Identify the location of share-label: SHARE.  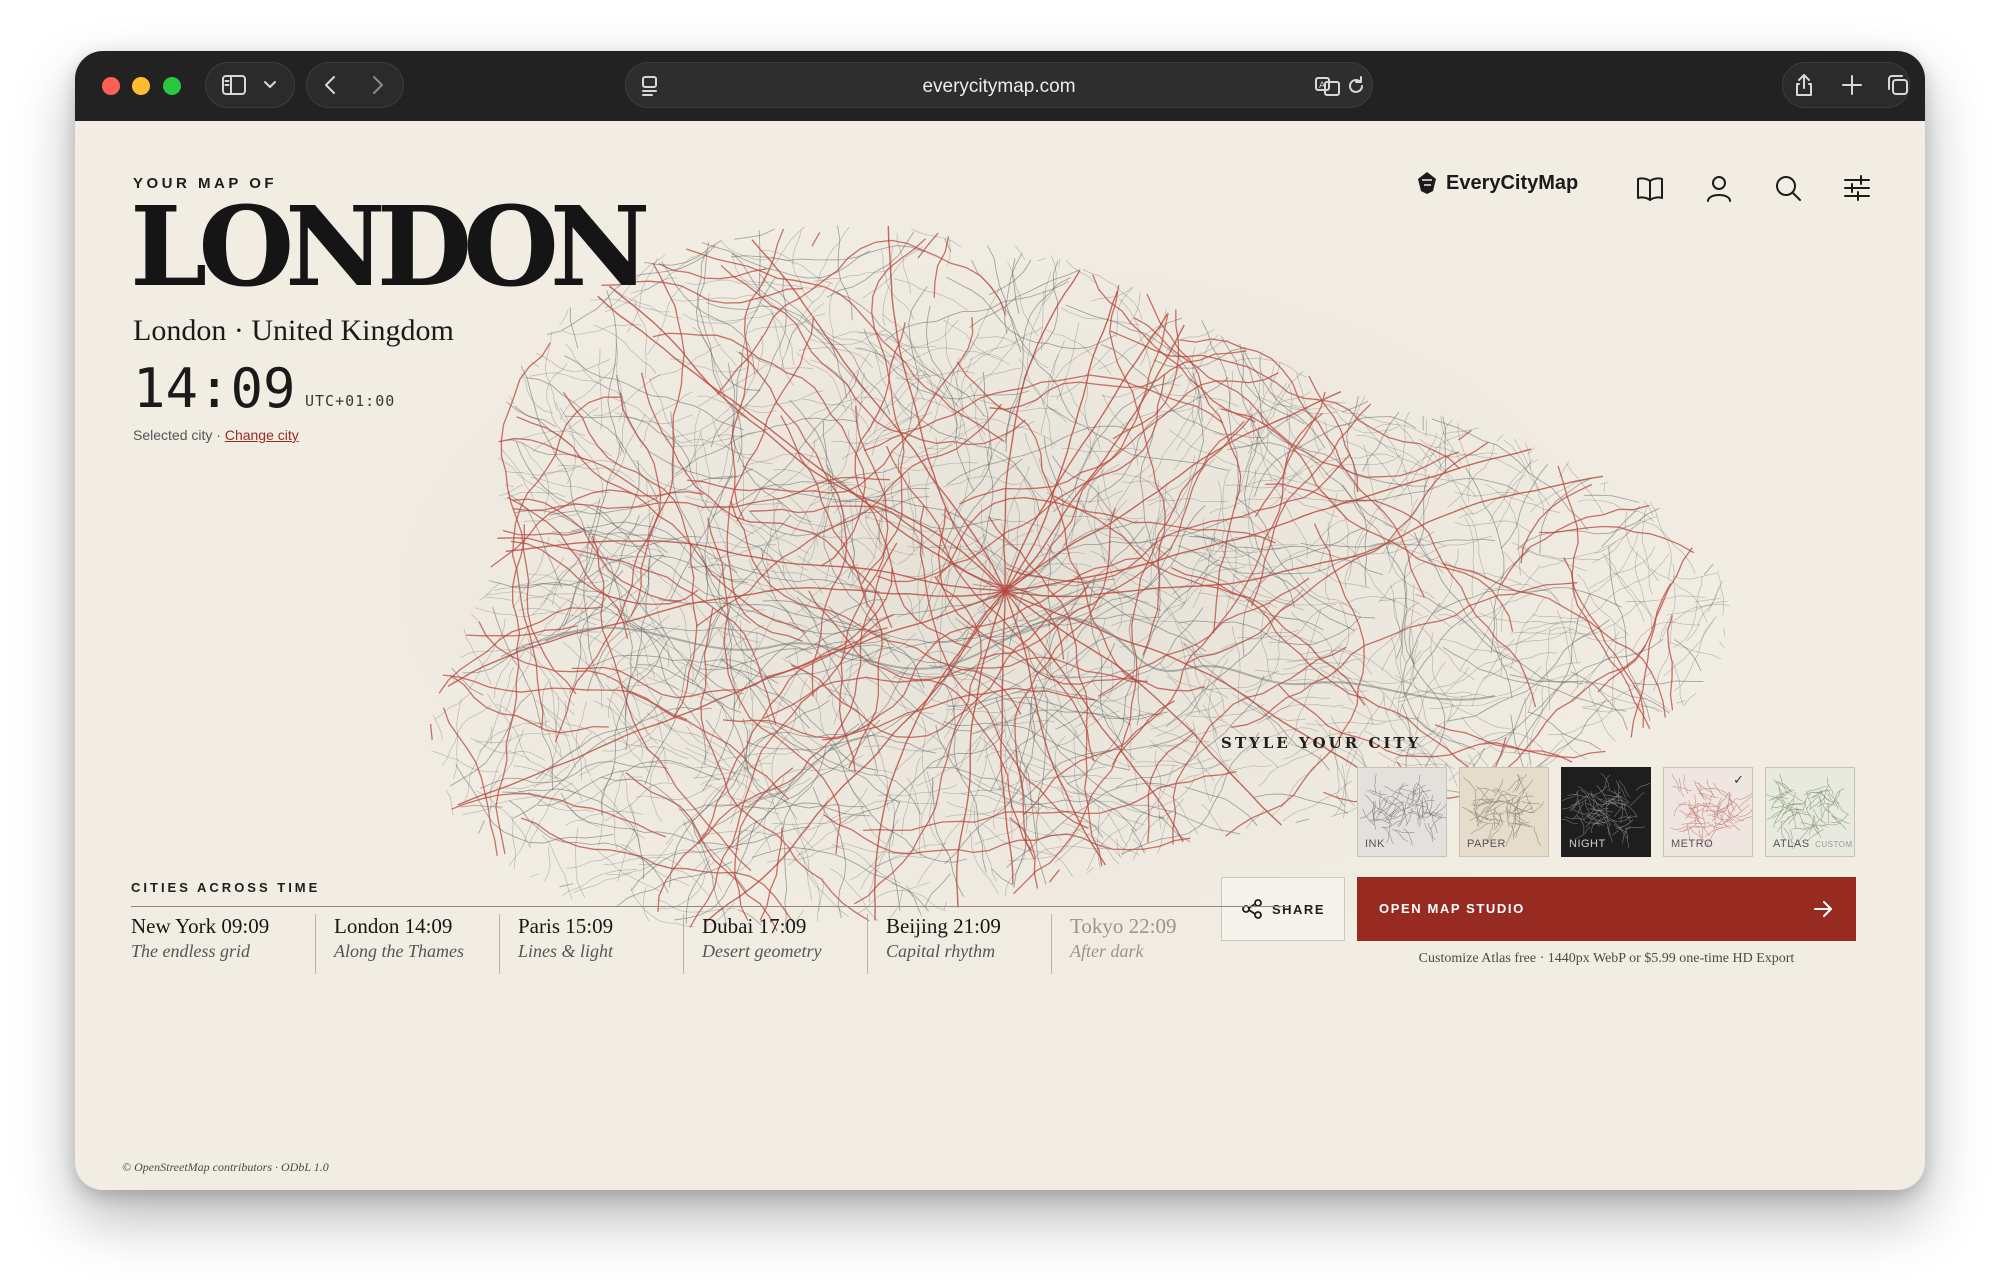
(1298, 909).